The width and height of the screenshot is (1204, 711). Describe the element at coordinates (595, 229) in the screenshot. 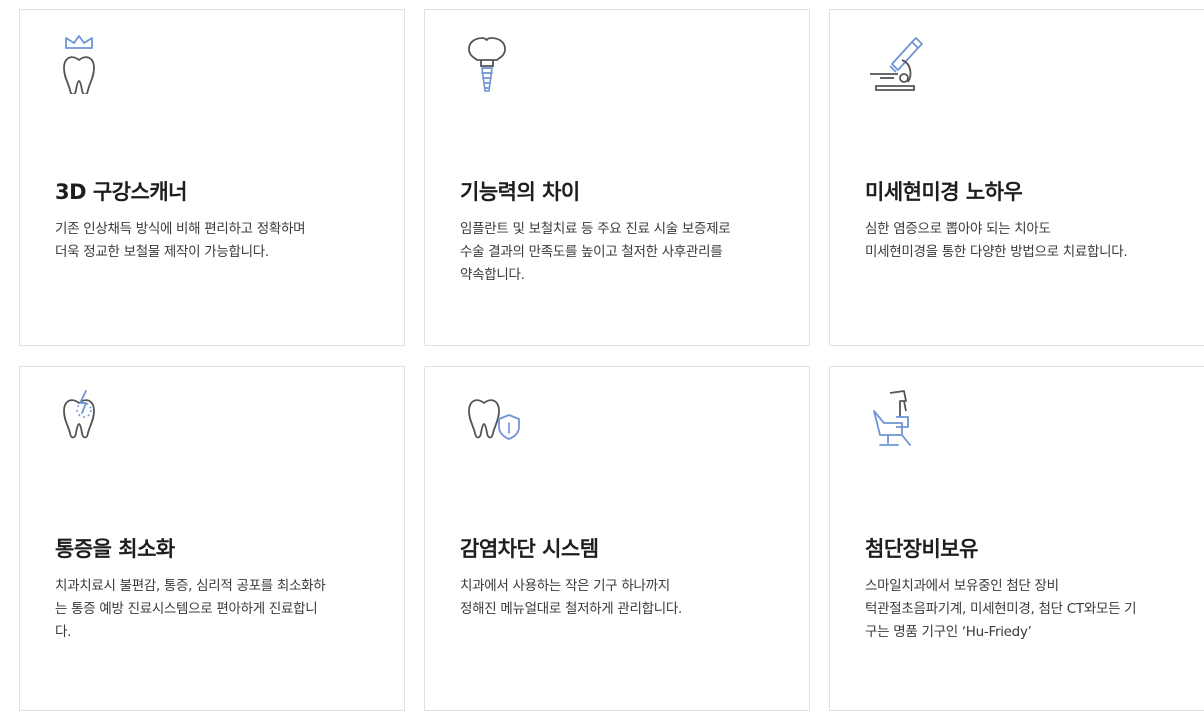

I see `card-description-line: 임플란트 및 보철치료 등 주요 진료 시술 보증제로` at that location.